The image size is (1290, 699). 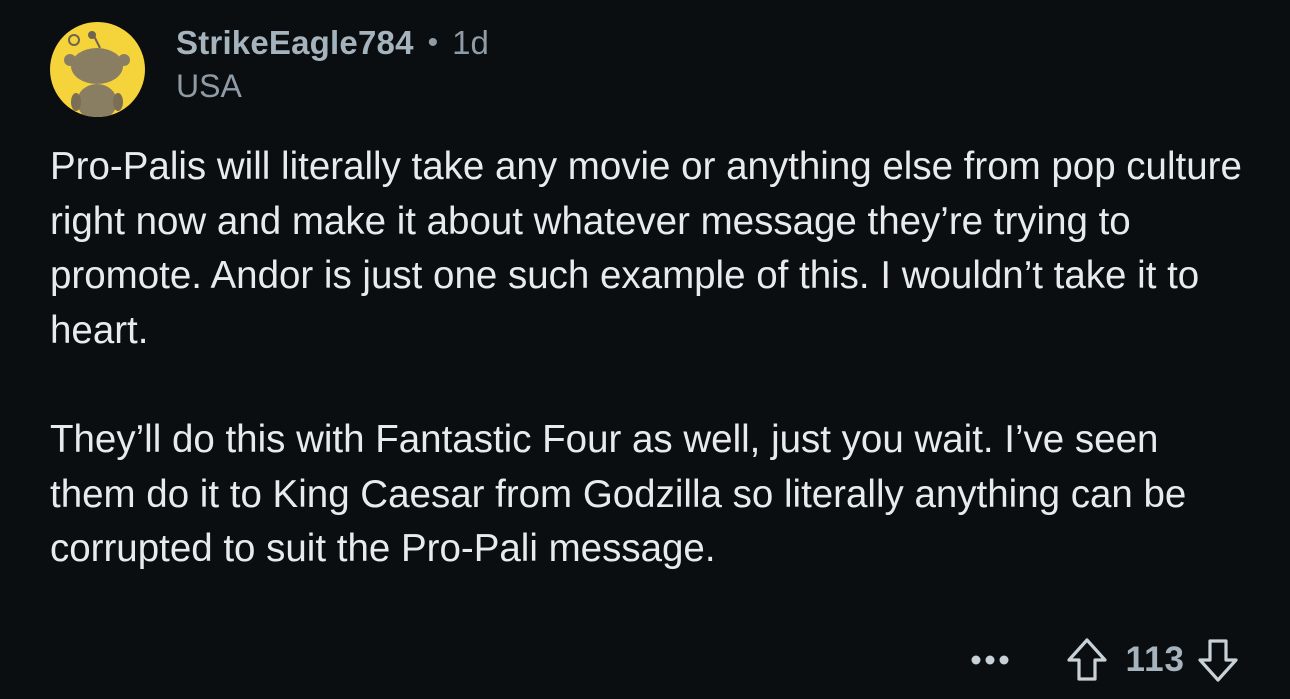 I want to click on downvote-button, so click(x=1218, y=660).